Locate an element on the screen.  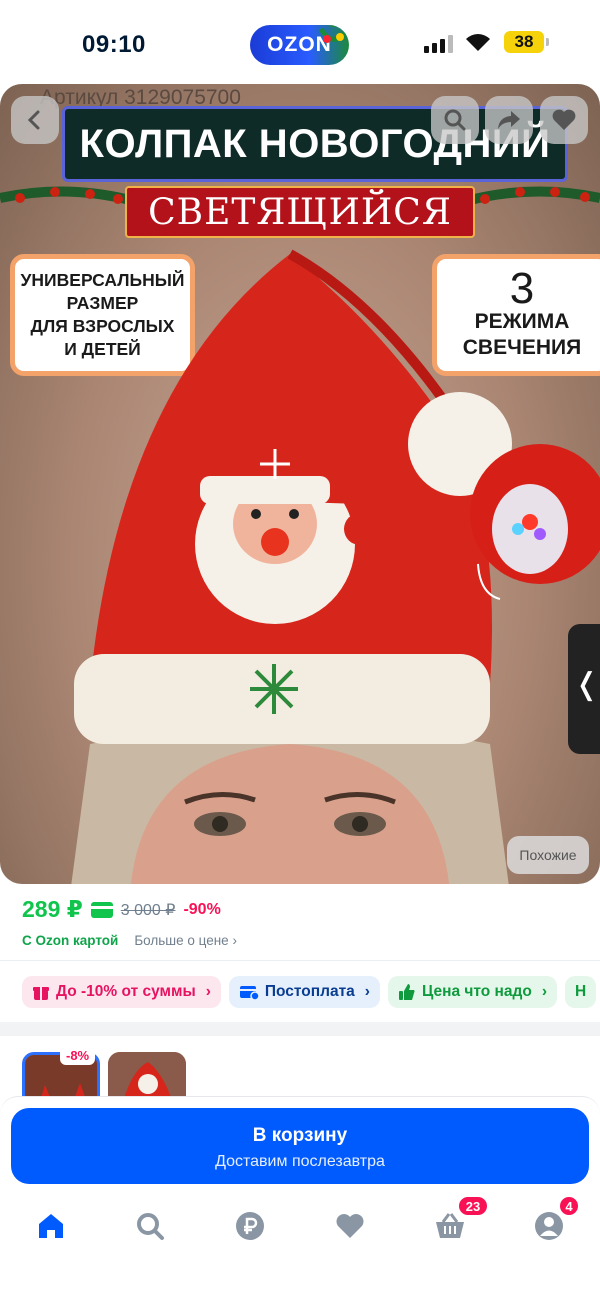
garland-icon is located at coordinates (333, 34).